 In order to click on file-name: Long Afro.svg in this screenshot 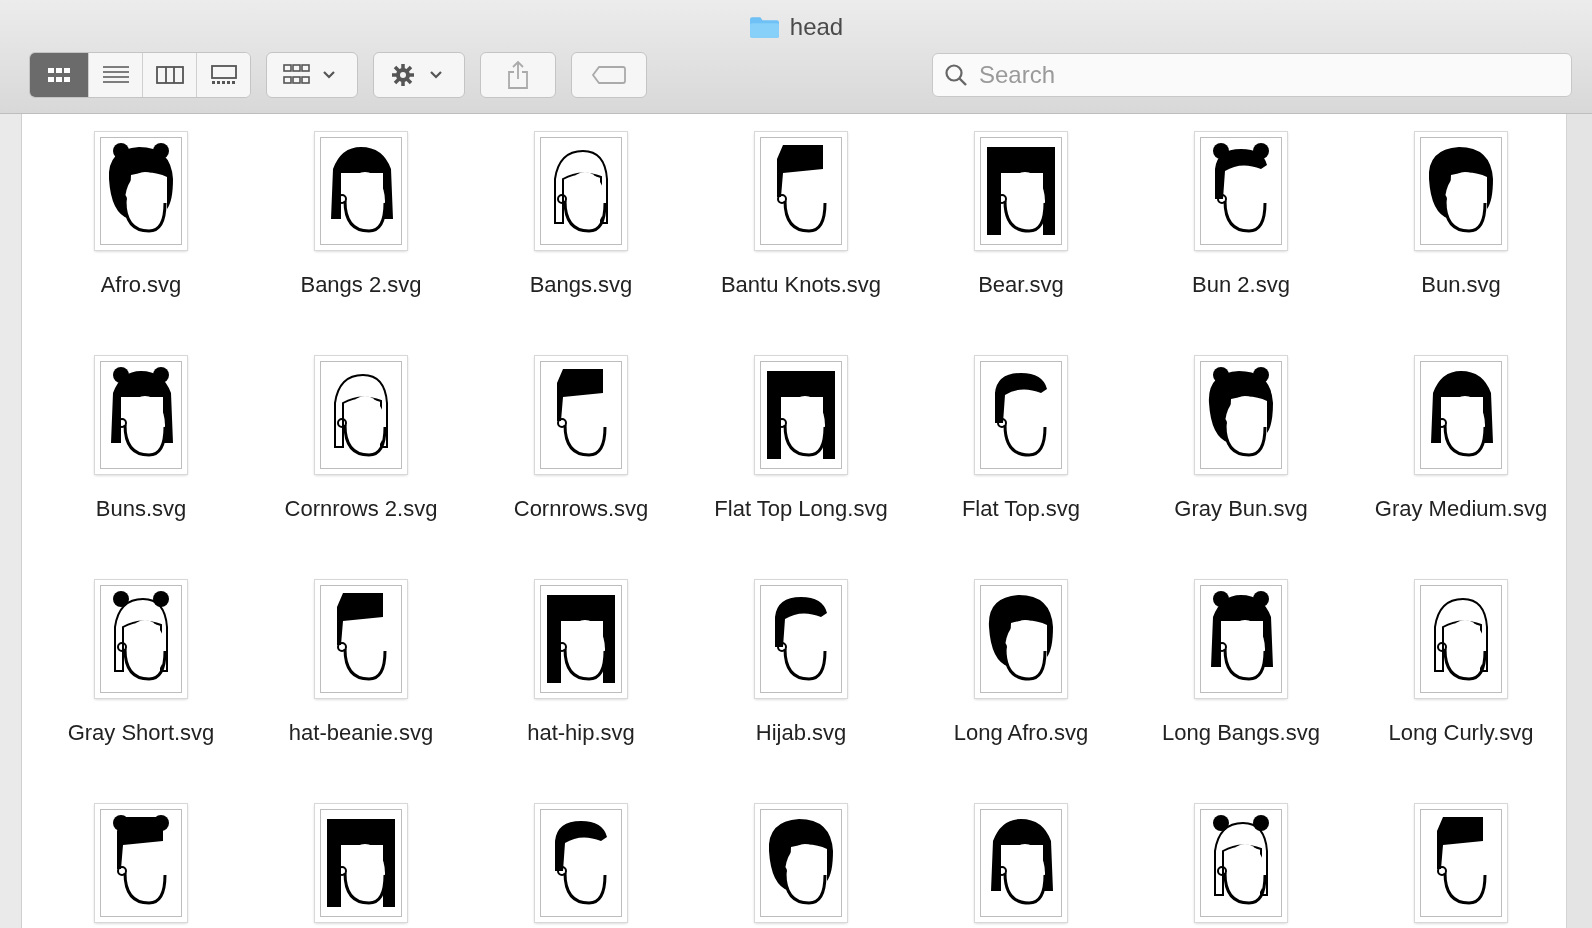, I will do `click(1021, 733)`.